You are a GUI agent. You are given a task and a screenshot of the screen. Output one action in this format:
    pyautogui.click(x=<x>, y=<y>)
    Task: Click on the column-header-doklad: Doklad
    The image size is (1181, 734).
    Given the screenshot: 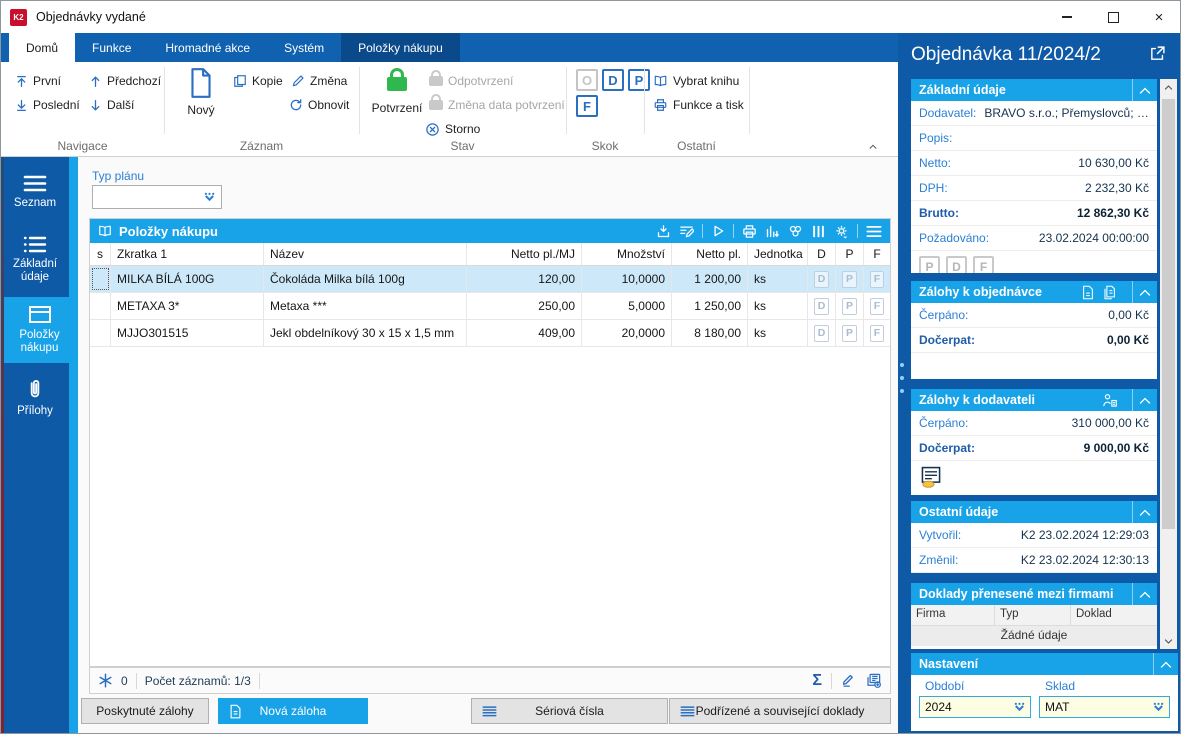 What is the action you would take?
    pyautogui.click(x=1114, y=615)
    